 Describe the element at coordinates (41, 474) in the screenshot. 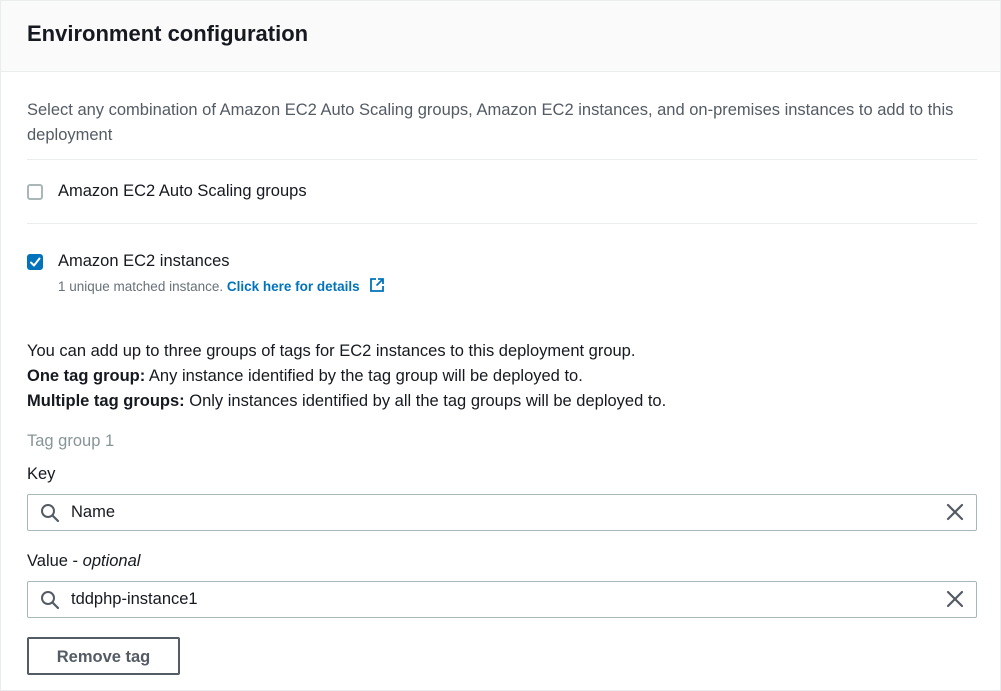

I see `key-label: Key` at that location.